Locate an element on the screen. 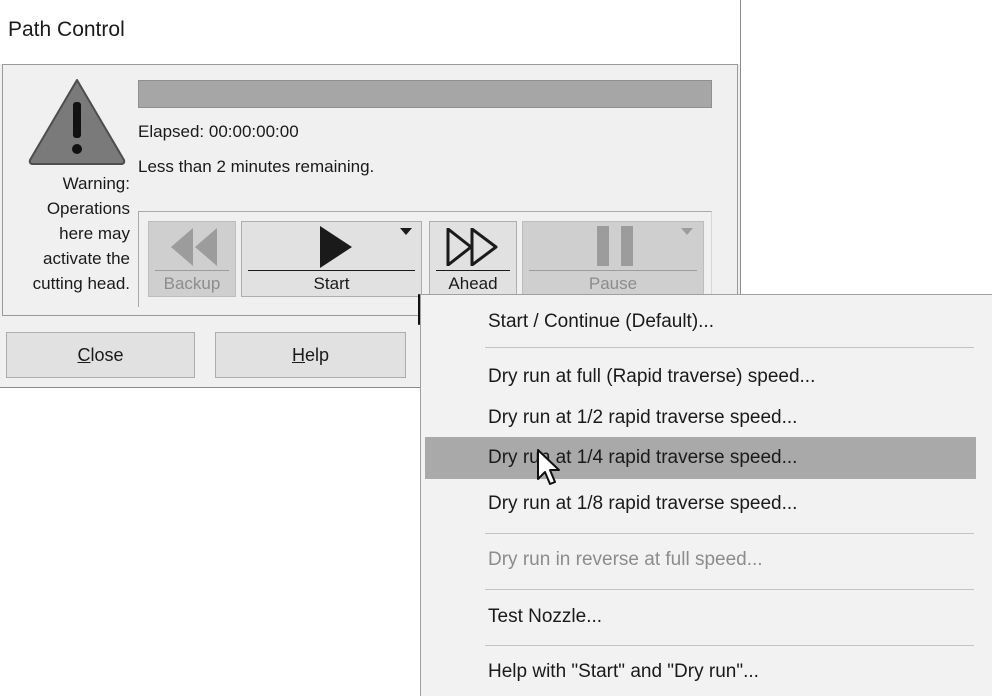 The width and height of the screenshot is (992, 696). elapsed-time: Elapsed: 00:00:00:00 is located at coordinates (218, 131).